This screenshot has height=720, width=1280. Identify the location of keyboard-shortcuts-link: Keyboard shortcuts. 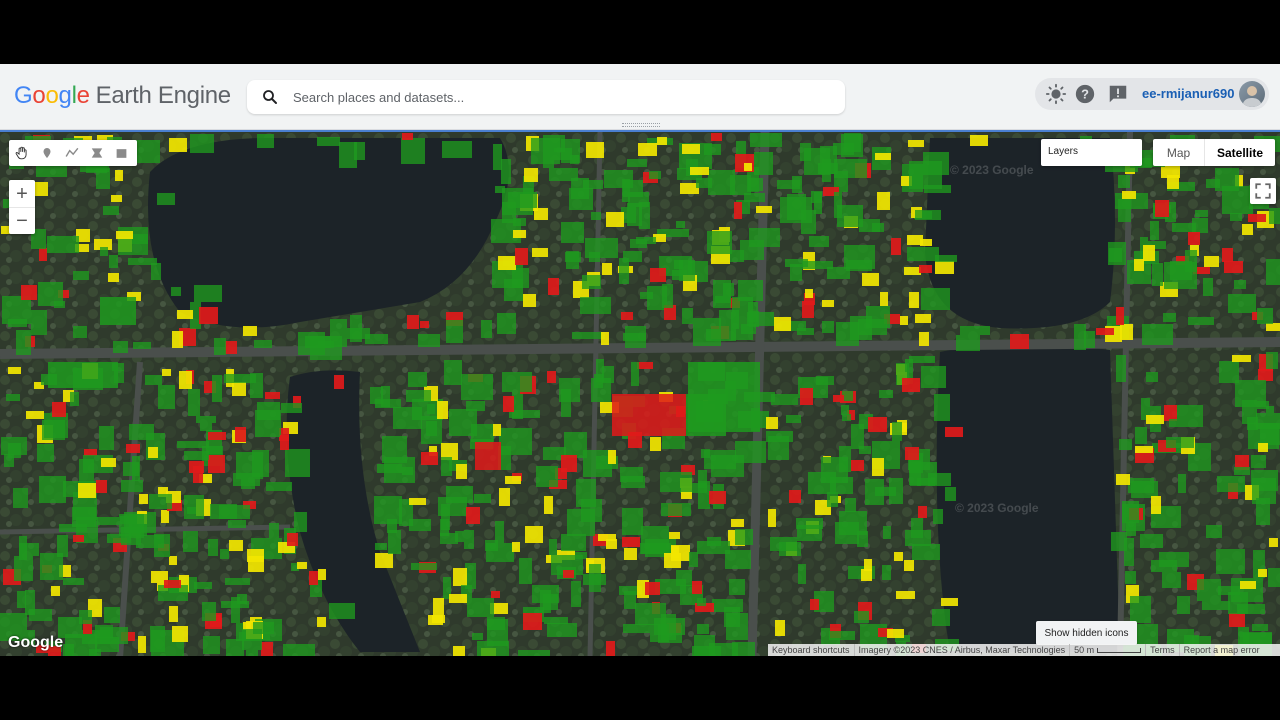
(811, 650).